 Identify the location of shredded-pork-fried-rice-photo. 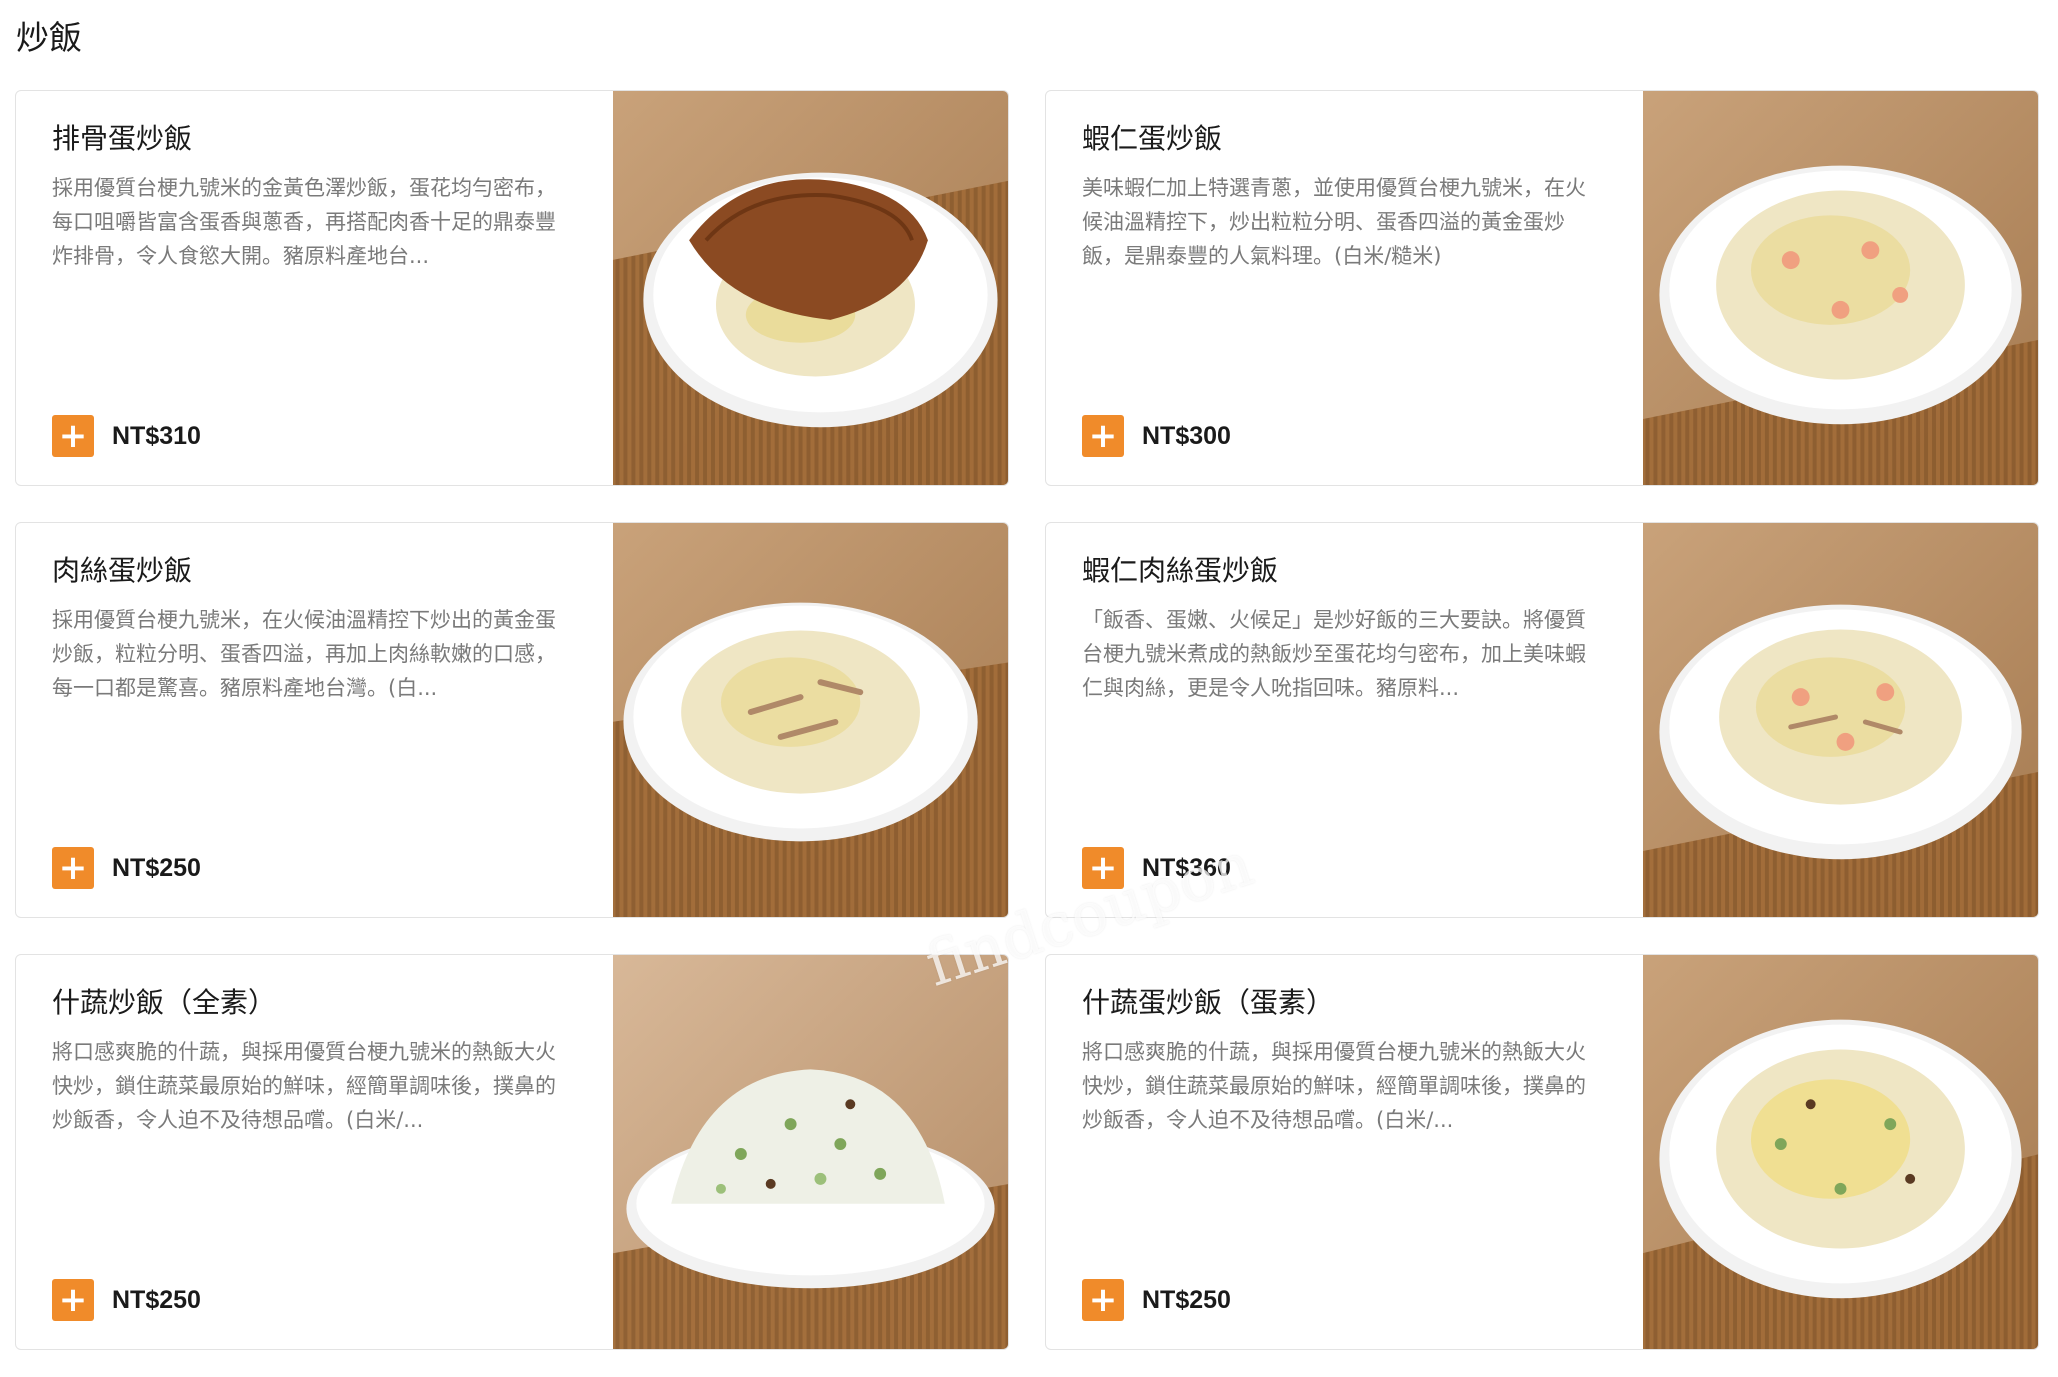
(810, 720).